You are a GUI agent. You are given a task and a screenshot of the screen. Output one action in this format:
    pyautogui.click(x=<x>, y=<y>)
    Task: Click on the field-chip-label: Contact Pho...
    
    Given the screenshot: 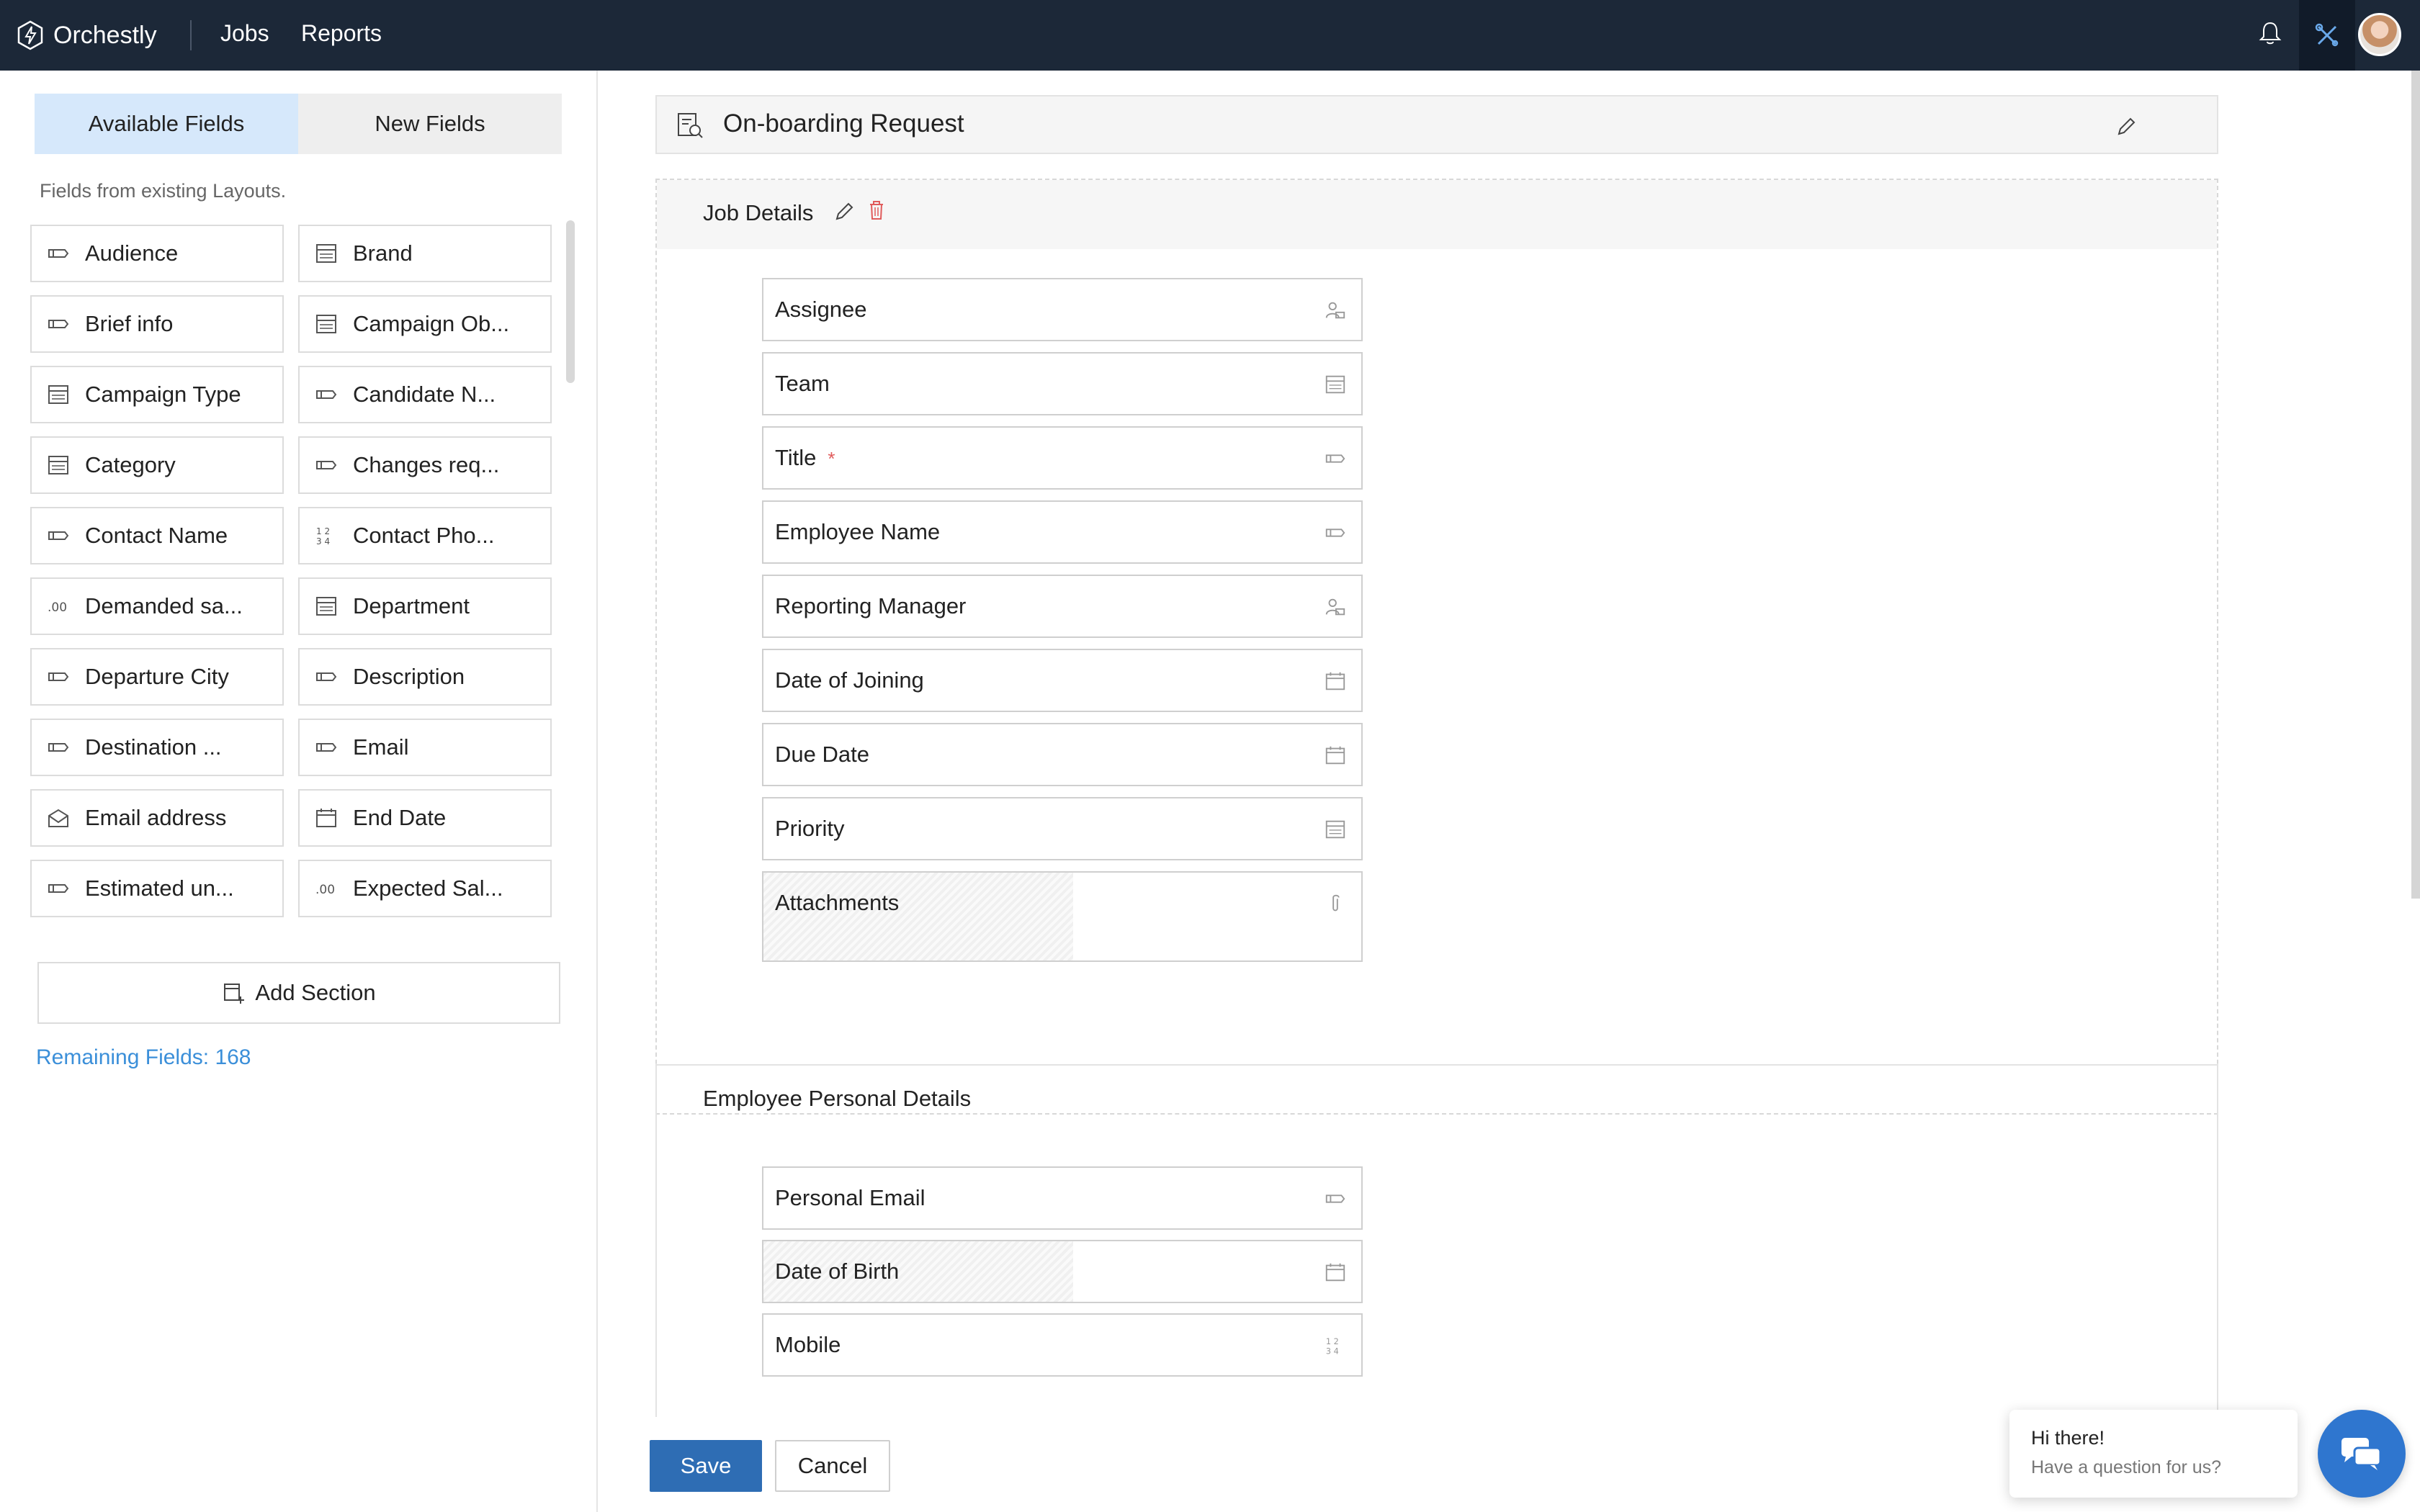 What is the action you would take?
    pyautogui.click(x=424, y=535)
    